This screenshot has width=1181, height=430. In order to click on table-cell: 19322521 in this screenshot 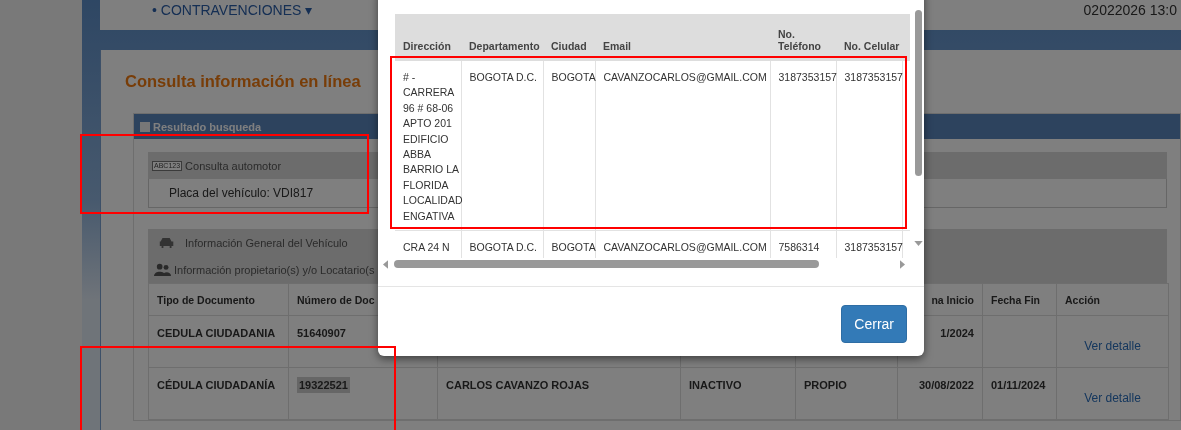, I will do `click(323, 385)`.